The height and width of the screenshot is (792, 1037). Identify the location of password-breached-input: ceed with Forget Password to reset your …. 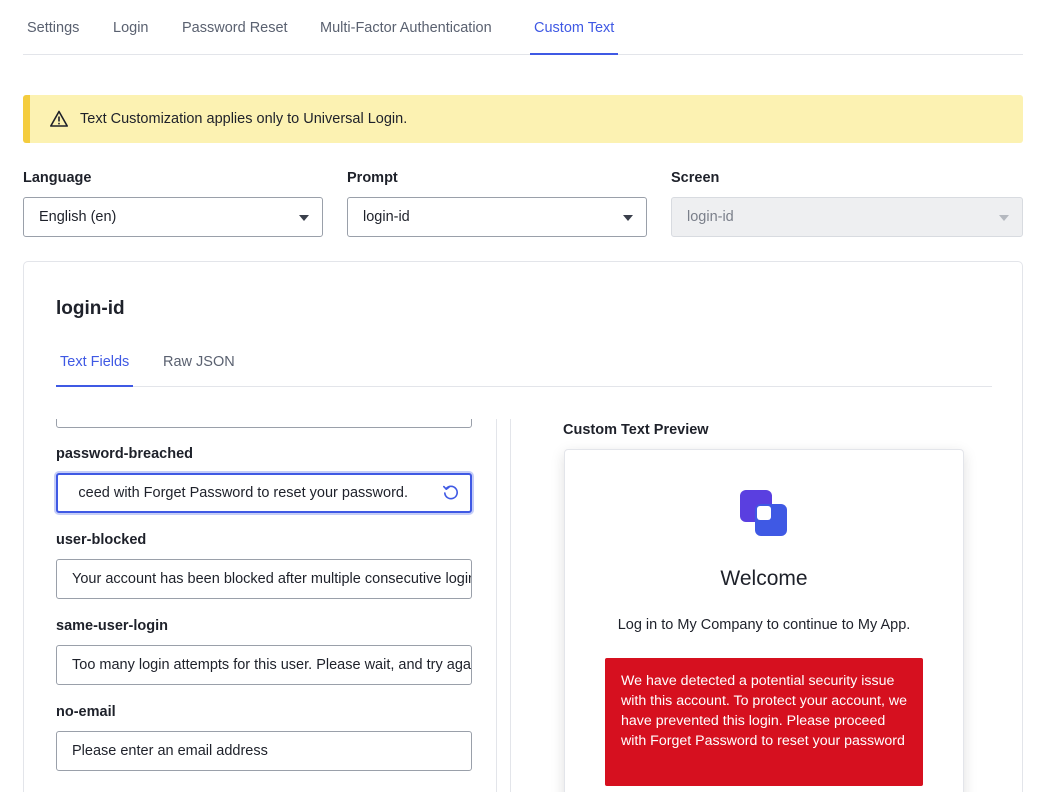
(264, 493).